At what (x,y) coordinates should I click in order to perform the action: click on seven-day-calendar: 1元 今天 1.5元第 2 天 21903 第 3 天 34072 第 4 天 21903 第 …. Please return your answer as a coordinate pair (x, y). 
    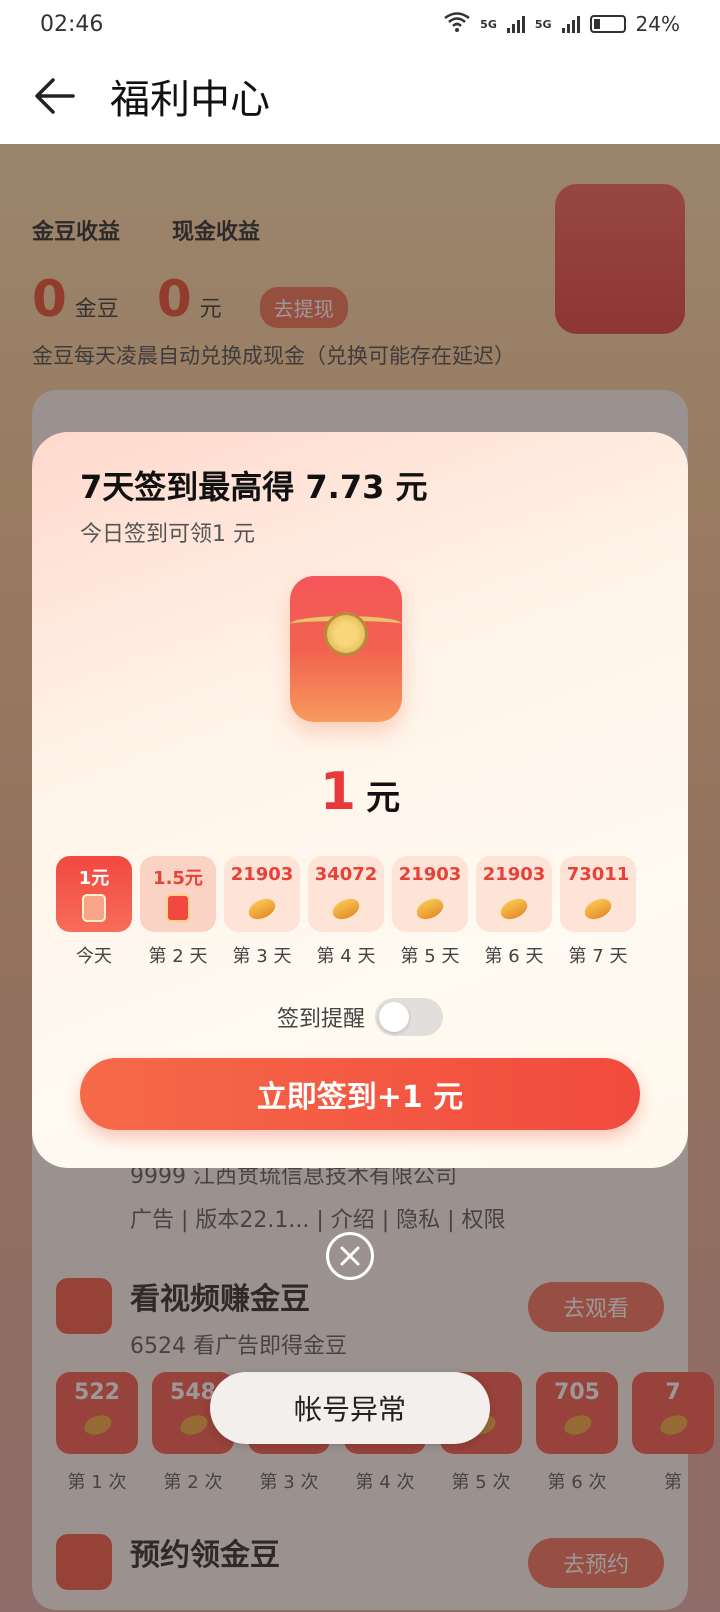
    Looking at the image, I should click on (346, 912).